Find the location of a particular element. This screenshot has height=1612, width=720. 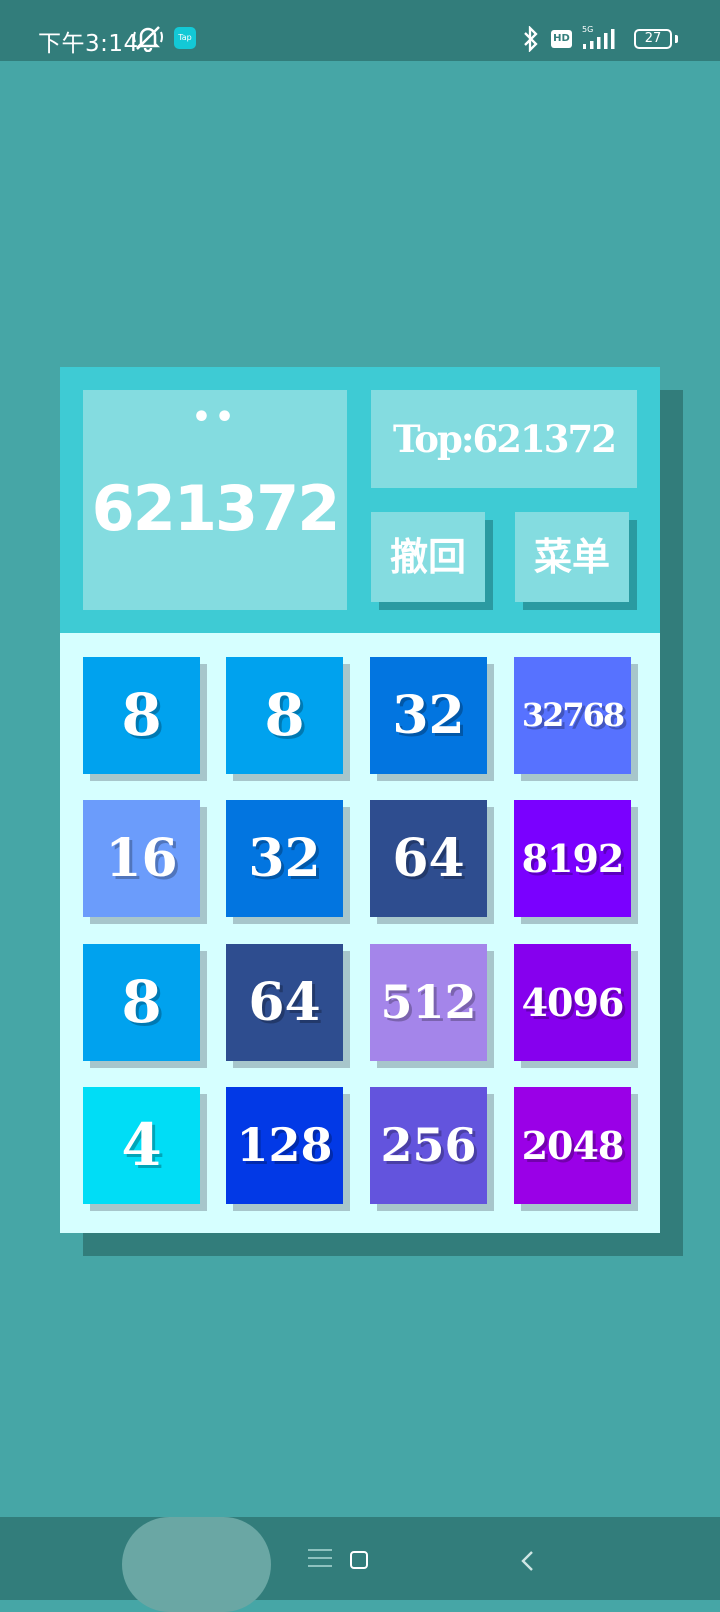

top-score: Top:621372 is located at coordinates (504, 439).